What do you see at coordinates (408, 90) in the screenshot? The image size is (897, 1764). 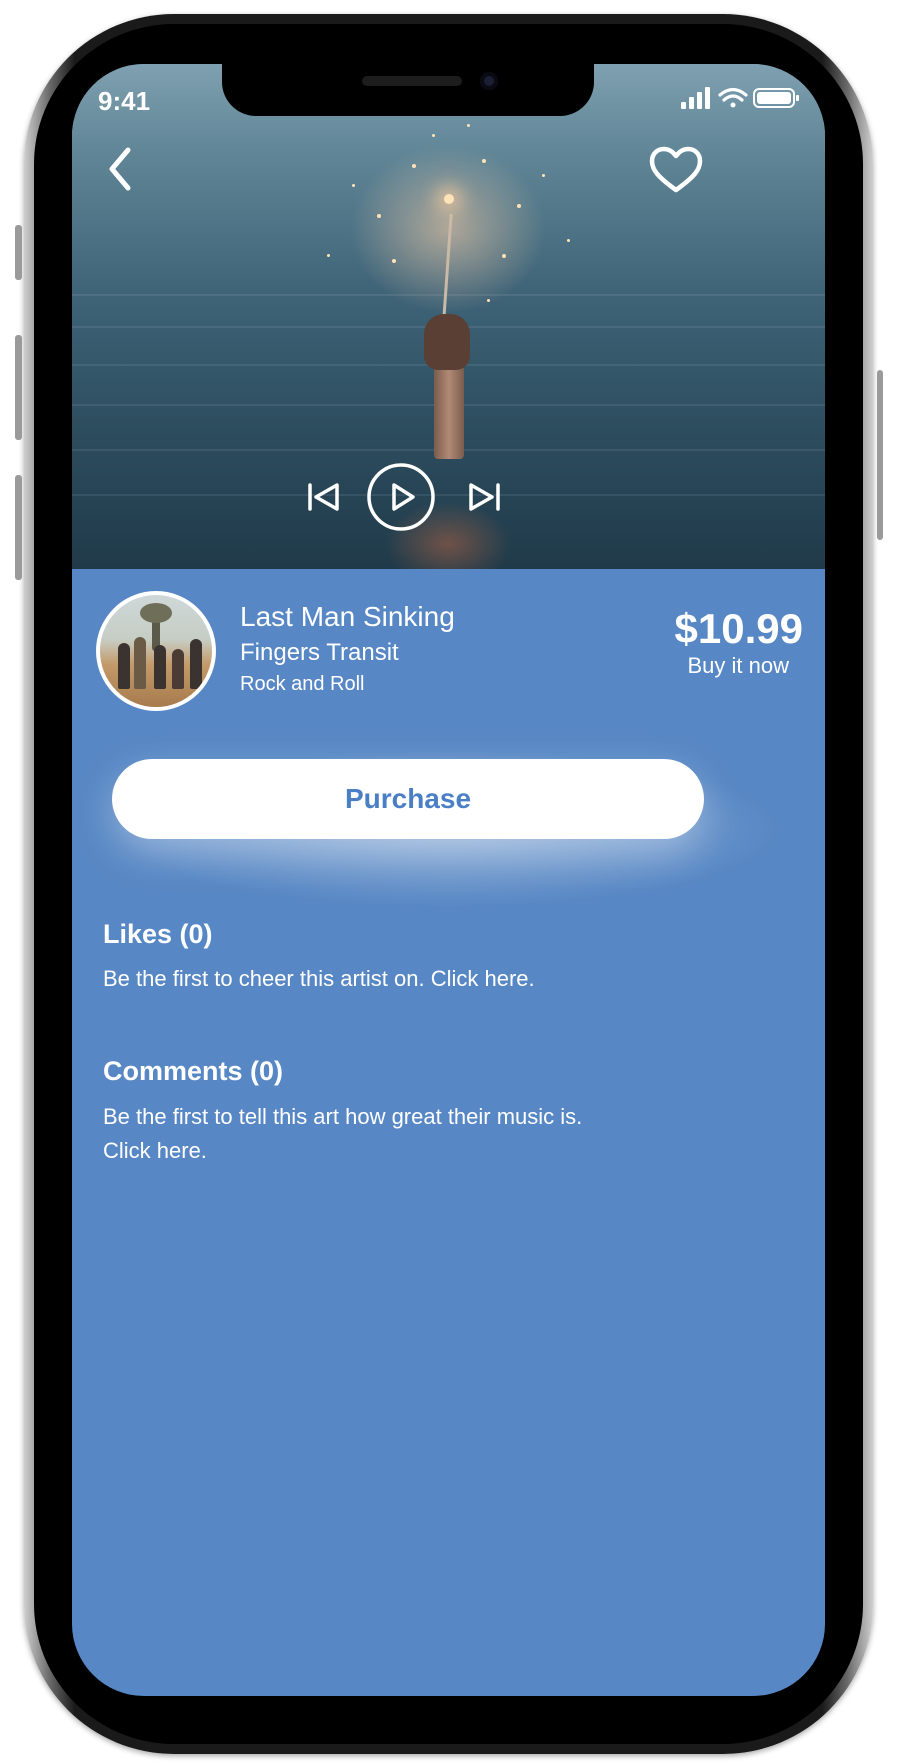 I see `notch` at bounding box center [408, 90].